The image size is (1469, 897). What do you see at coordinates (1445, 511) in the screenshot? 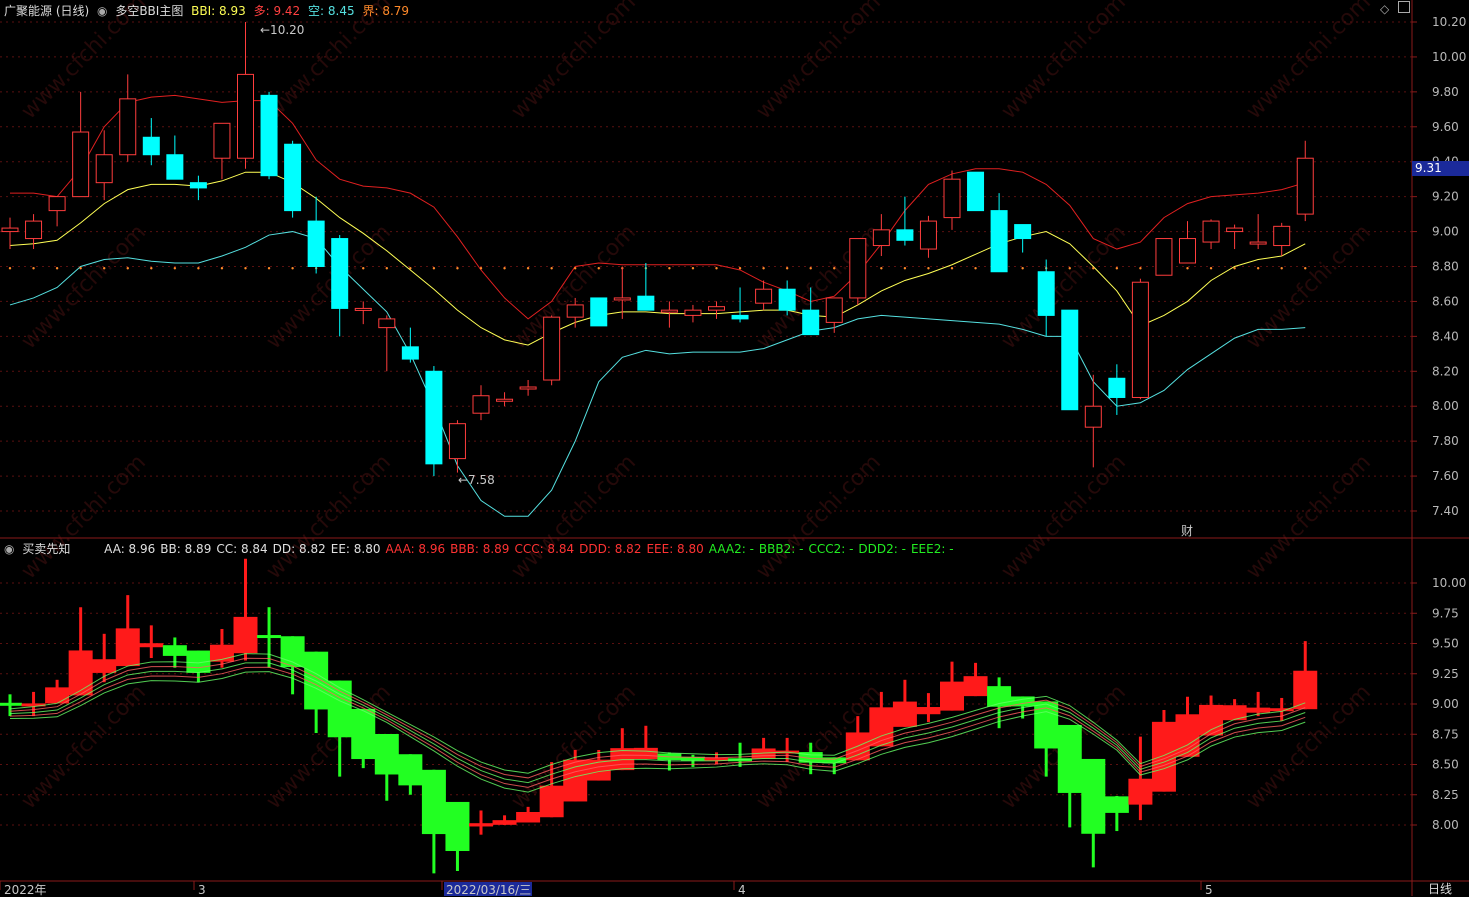
I see `y-tick-label: 7.40` at bounding box center [1445, 511].